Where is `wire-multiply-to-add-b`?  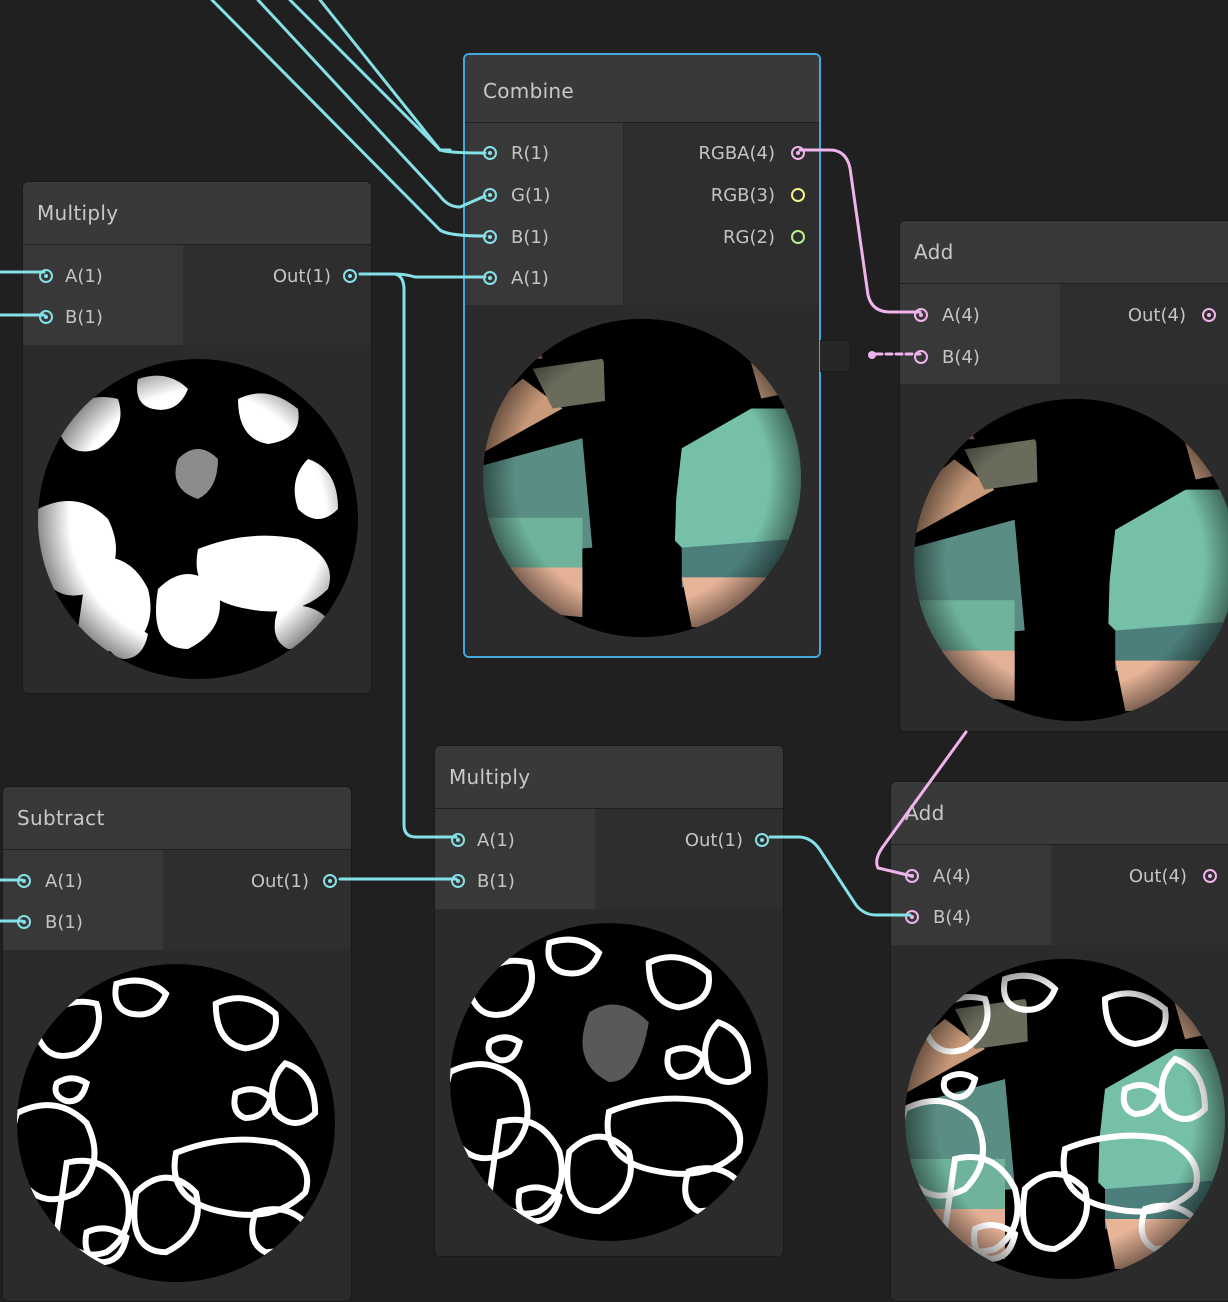
wire-multiply-to-add-b is located at coordinates (840, 876).